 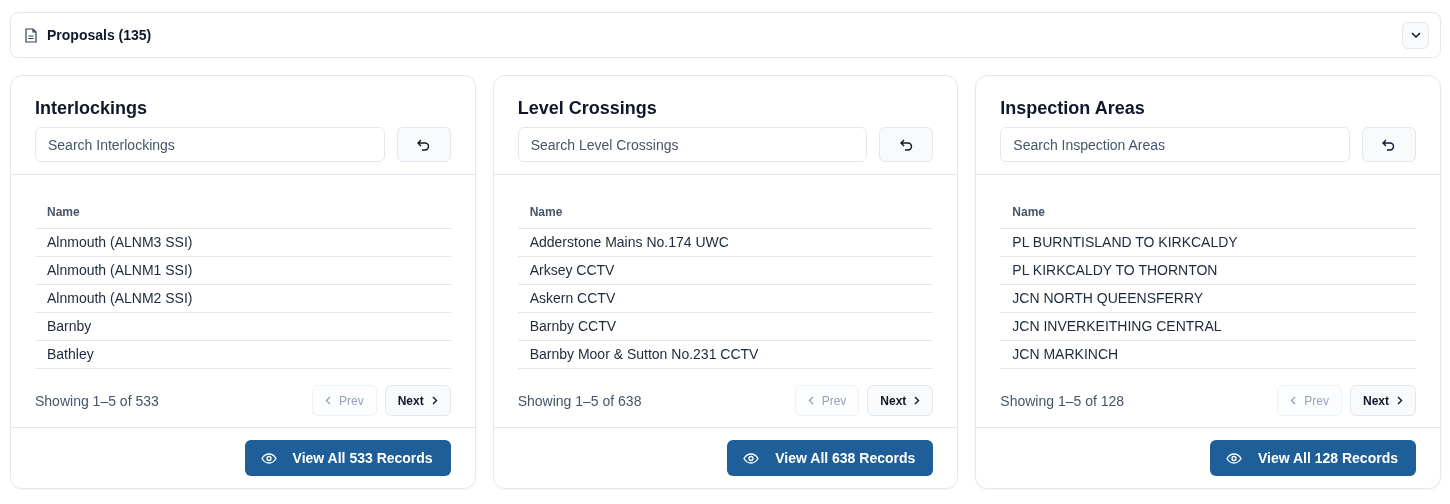 I want to click on chevron-icon, so click(x=1415, y=35).